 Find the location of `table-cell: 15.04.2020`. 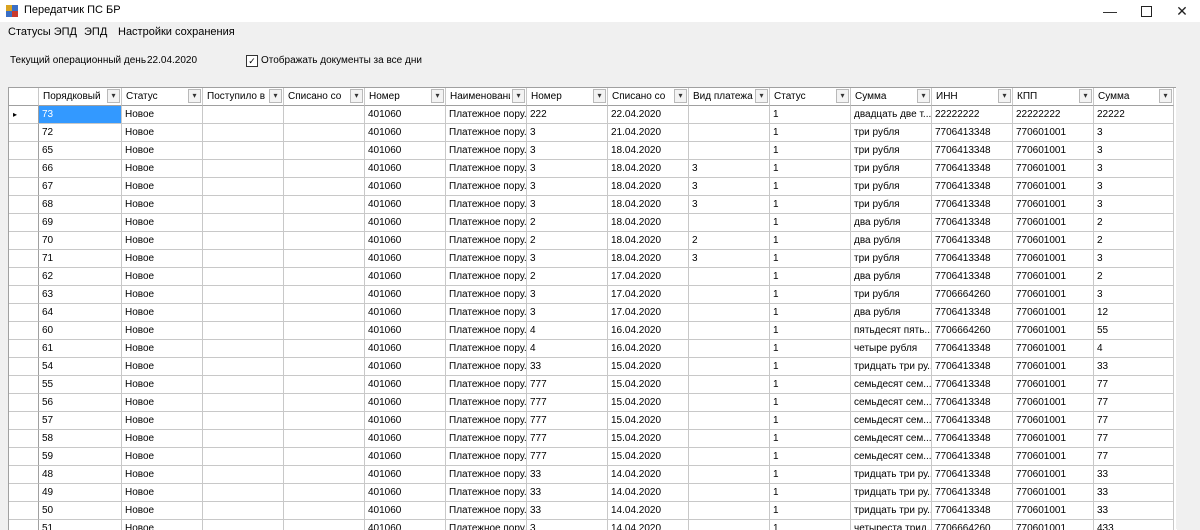

table-cell: 15.04.2020 is located at coordinates (648, 439).